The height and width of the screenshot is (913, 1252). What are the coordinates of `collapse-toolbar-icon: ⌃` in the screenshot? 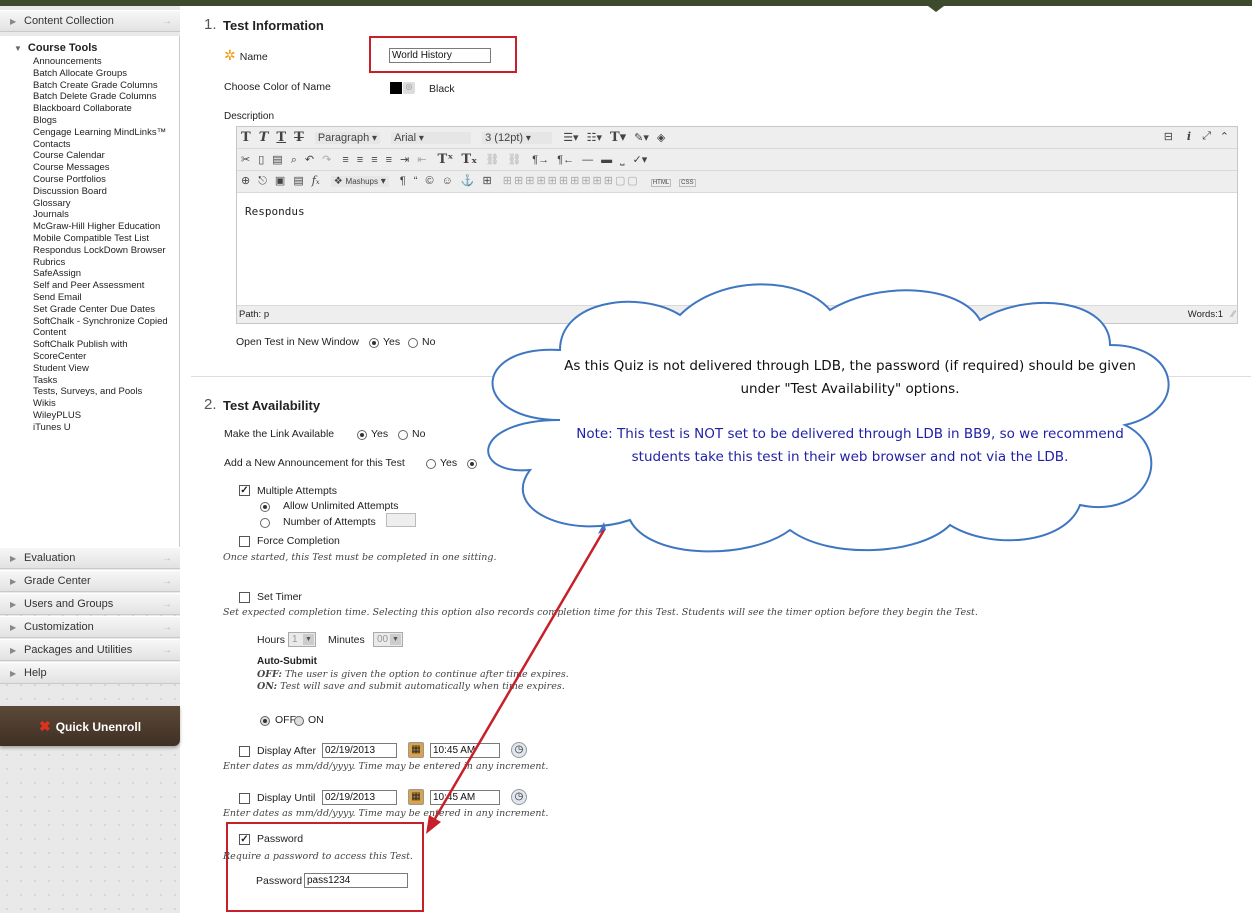 It's located at (1224, 136).